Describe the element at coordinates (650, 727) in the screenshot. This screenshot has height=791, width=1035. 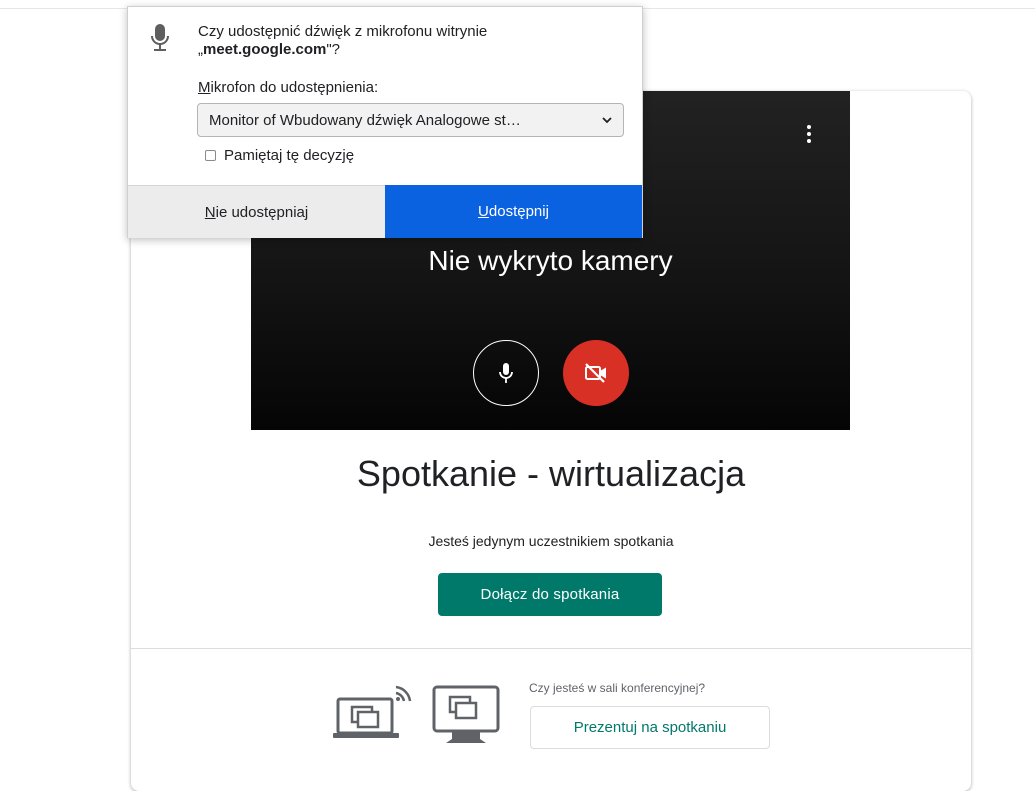
I see `present-in-meeting-button: Prezentuj na spotkaniu` at that location.